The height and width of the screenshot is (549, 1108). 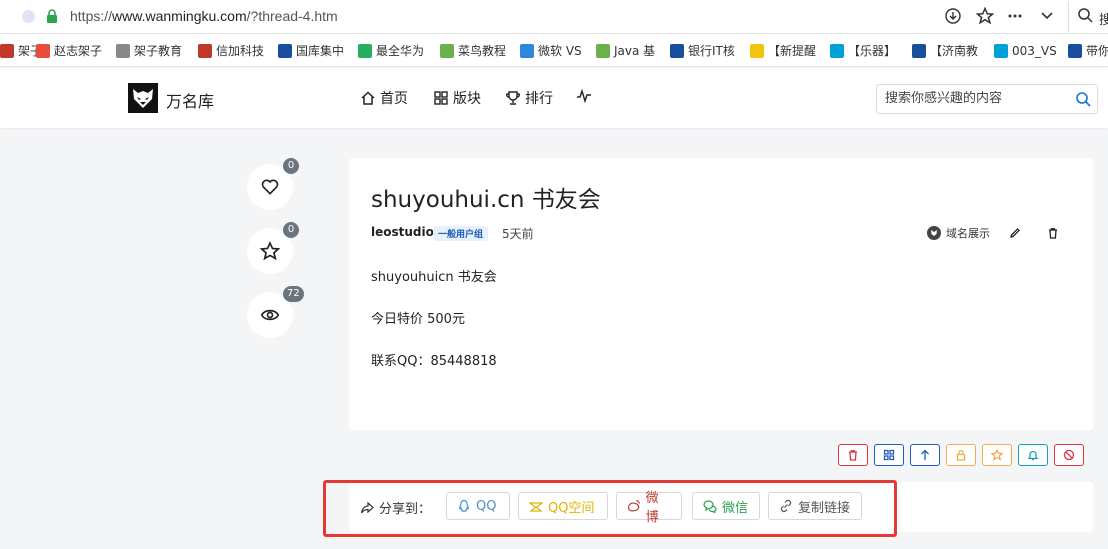 What do you see at coordinates (954, 51) in the screenshot?
I see `bookmark-label: 【济南教` at bounding box center [954, 51].